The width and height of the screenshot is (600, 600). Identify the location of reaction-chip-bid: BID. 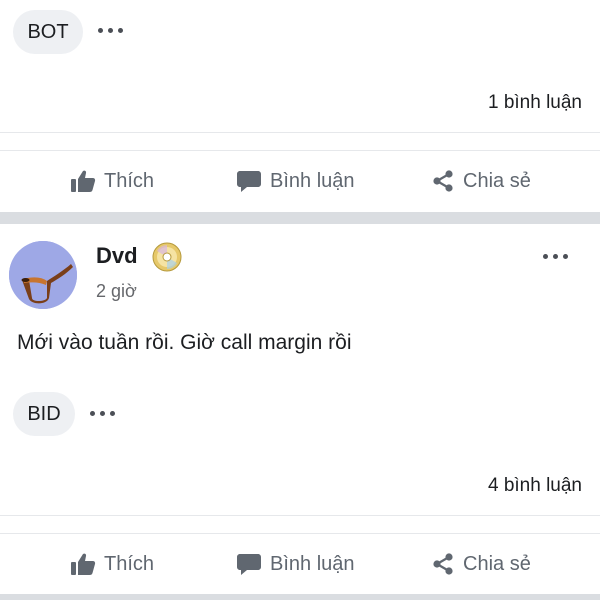
(44, 414).